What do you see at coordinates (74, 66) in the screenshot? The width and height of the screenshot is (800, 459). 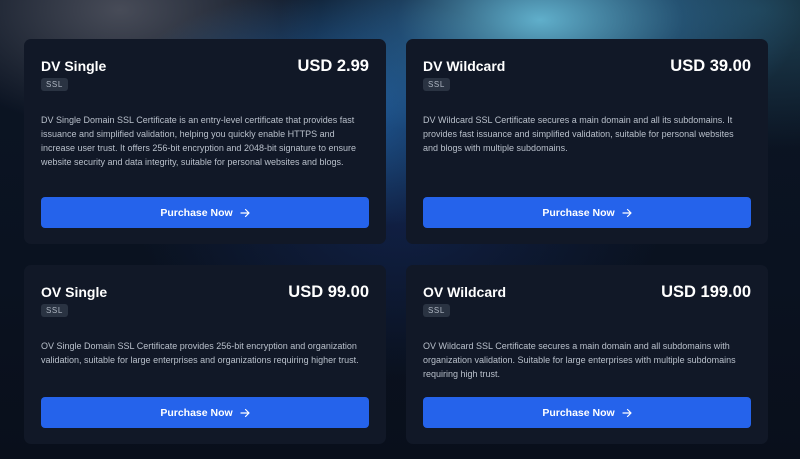 I see `card-title: DV Single` at bounding box center [74, 66].